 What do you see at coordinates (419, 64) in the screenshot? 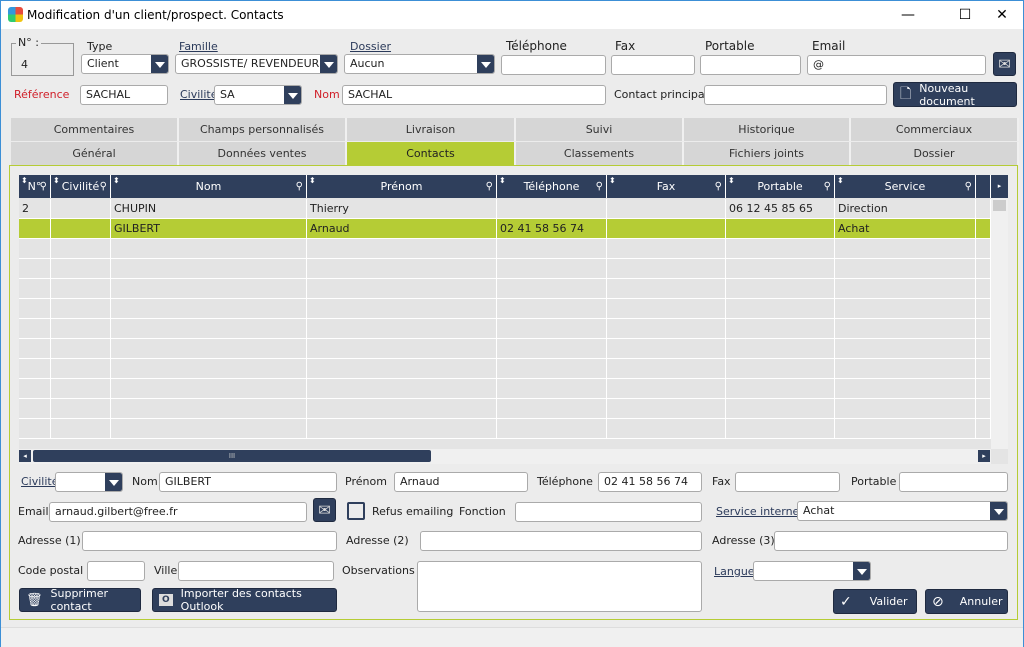
I see `dossier-select: Aucun` at bounding box center [419, 64].